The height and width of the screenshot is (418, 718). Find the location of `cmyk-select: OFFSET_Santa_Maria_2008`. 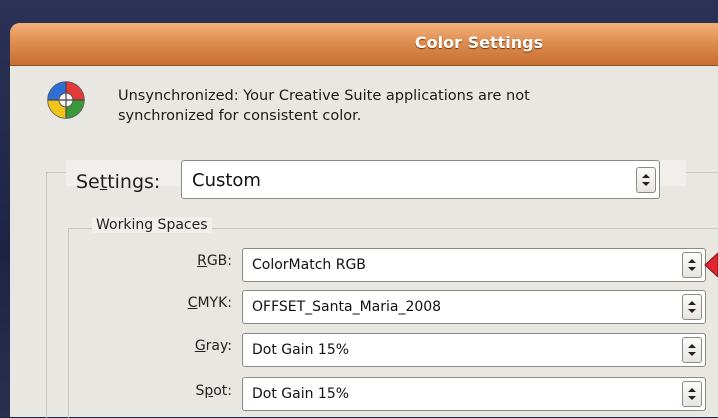

cmyk-select: OFFSET_Santa_Maria_2008 is located at coordinates (474, 307).